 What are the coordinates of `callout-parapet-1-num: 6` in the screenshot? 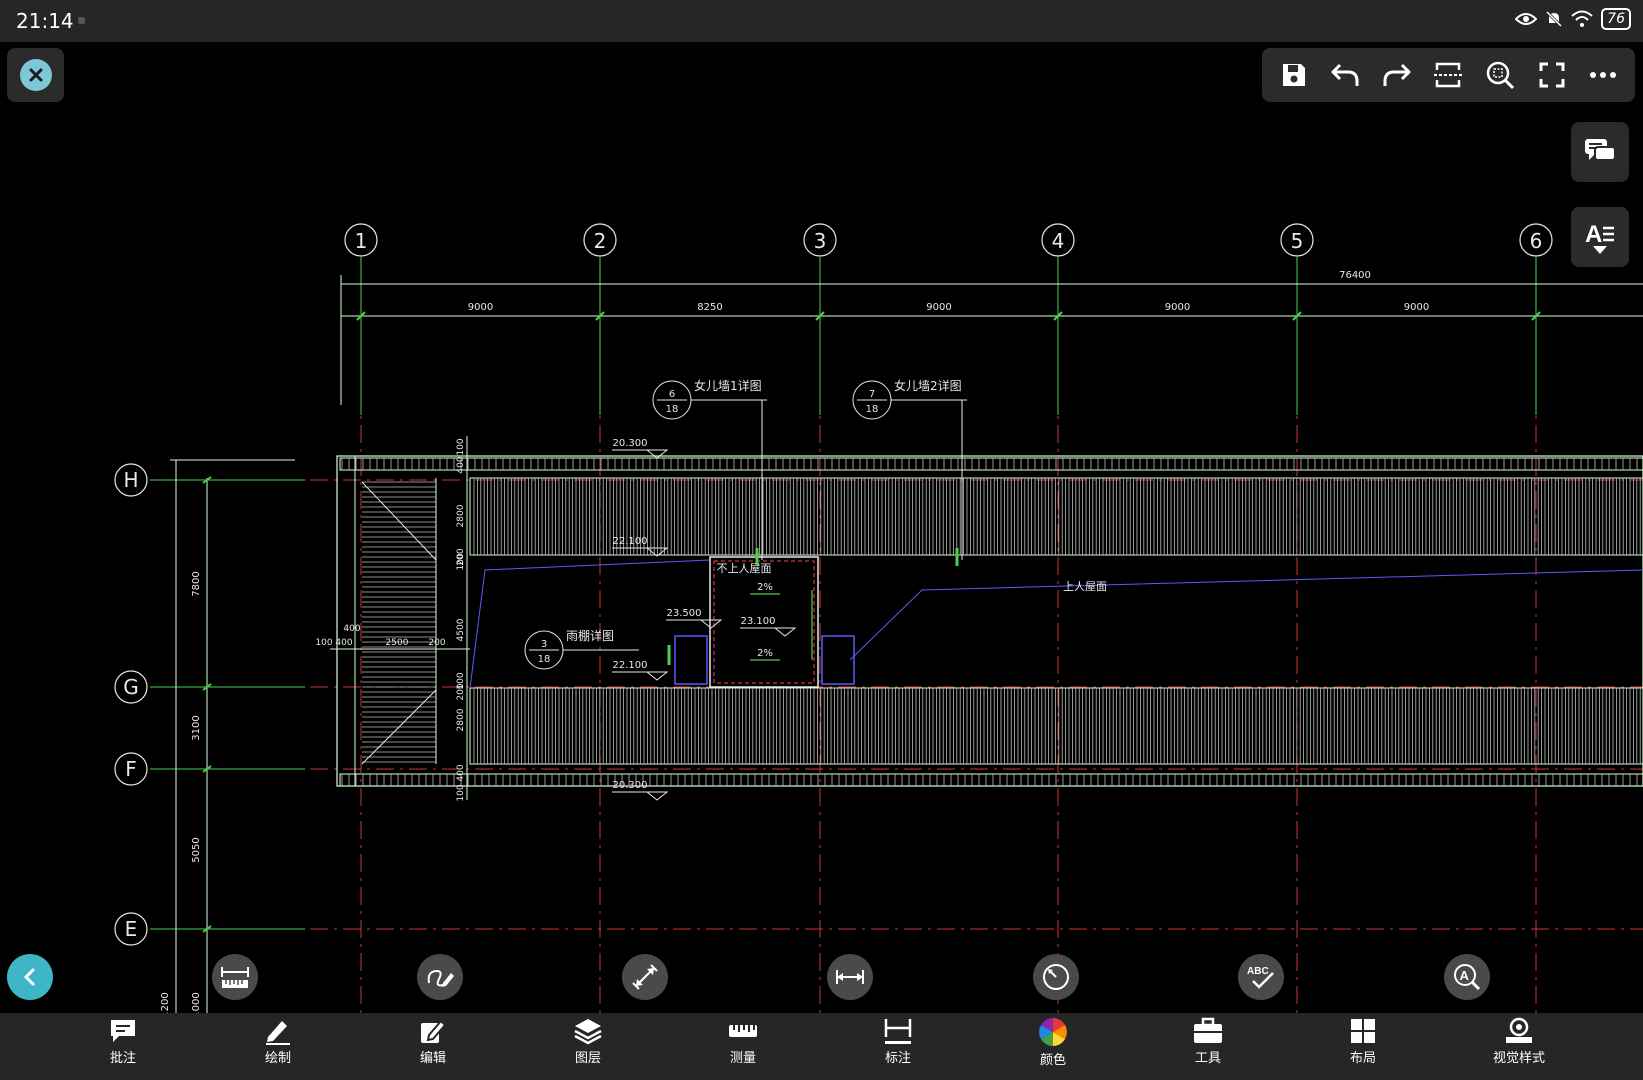 It's located at (672, 394).